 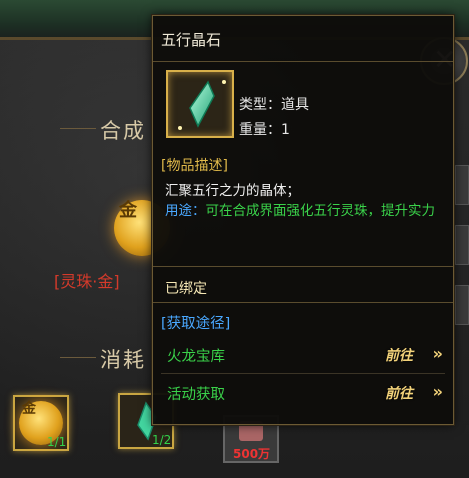 I want to click on slot-count: 1/2, so click(x=162, y=440).